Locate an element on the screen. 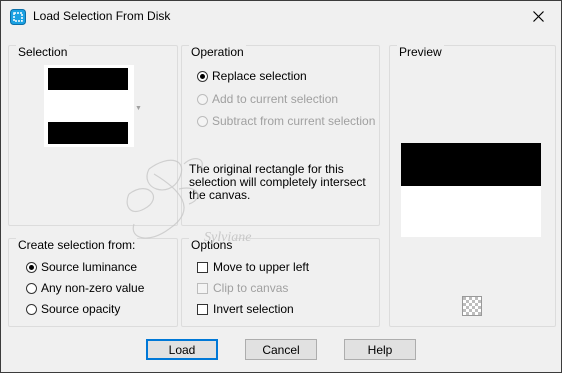 The height and width of the screenshot is (373, 562). radio-add-selection: Add to current selection is located at coordinates (267, 99).